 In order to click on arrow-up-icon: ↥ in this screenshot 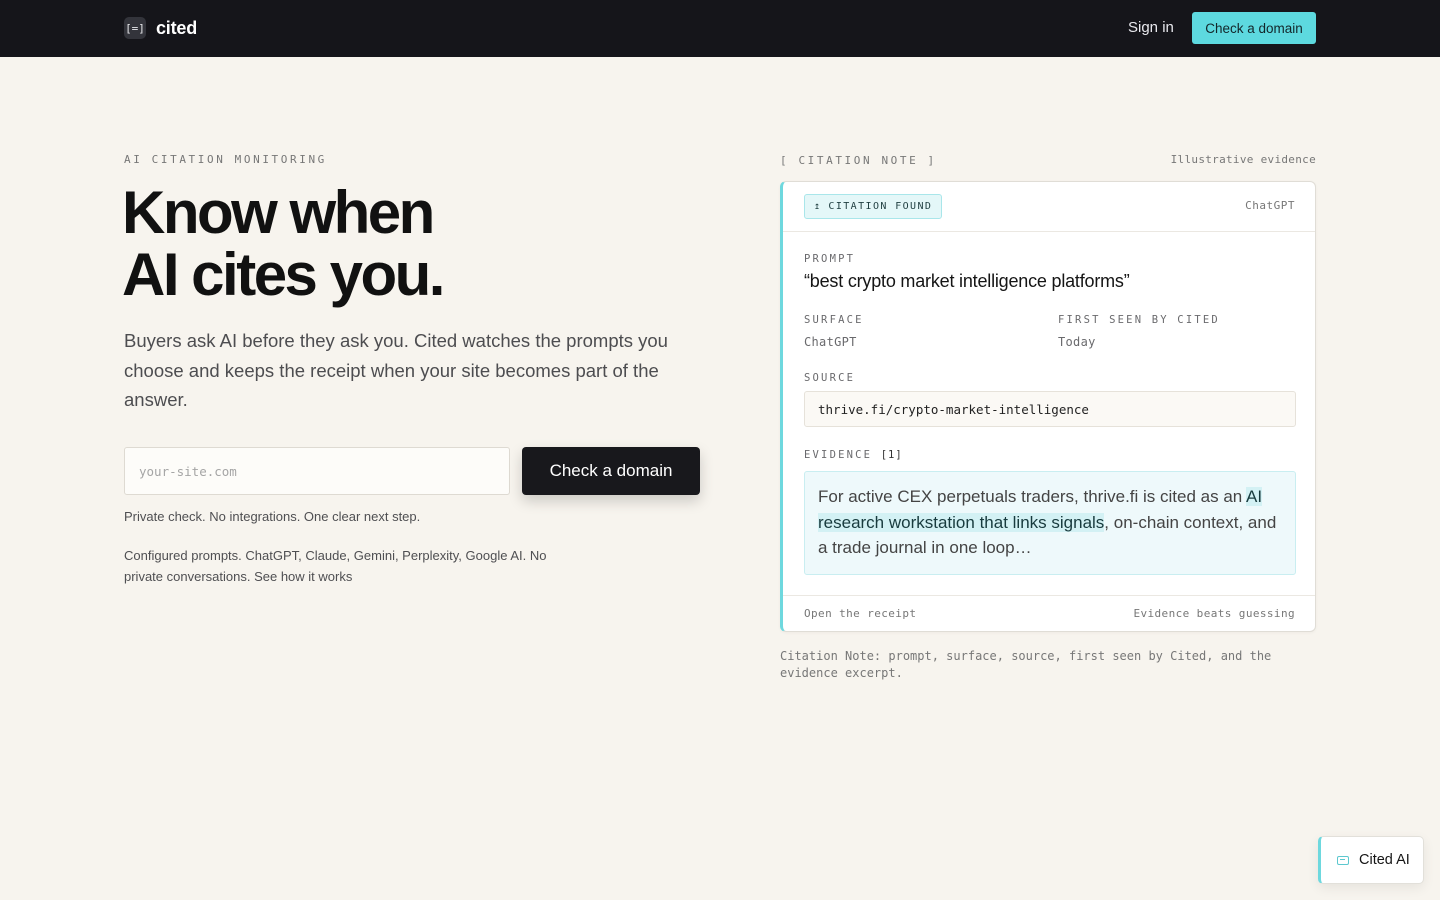, I will do `click(818, 206)`.